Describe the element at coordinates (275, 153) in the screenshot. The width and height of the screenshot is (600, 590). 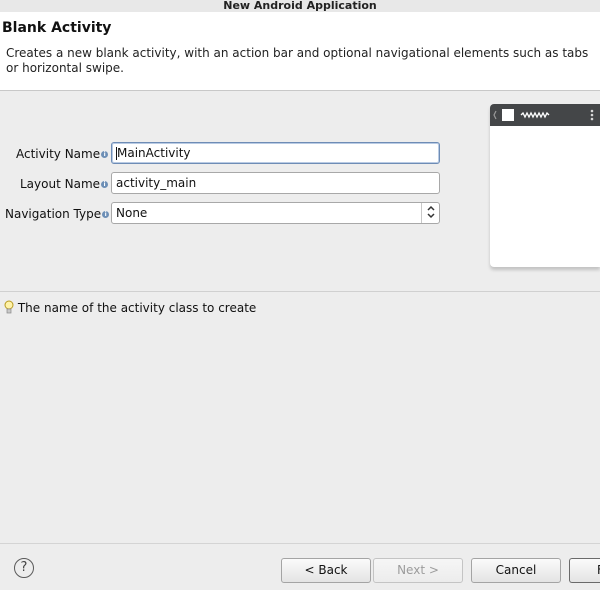
I see `activity-name-field: MainActivity` at that location.